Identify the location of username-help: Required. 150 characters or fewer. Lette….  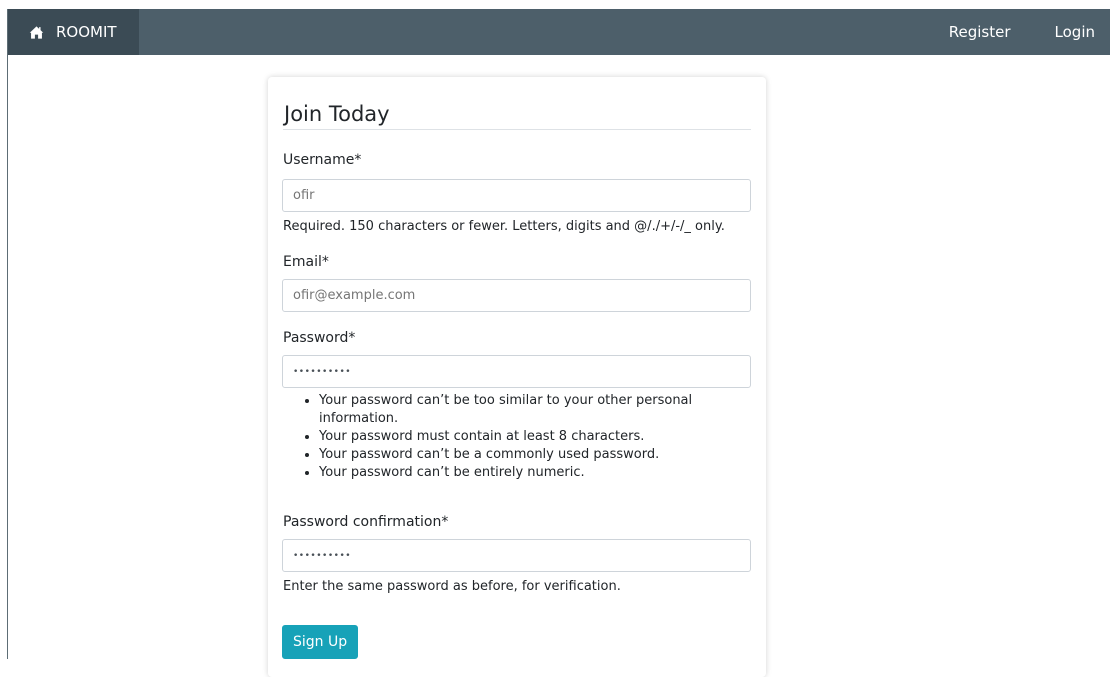
(504, 226).